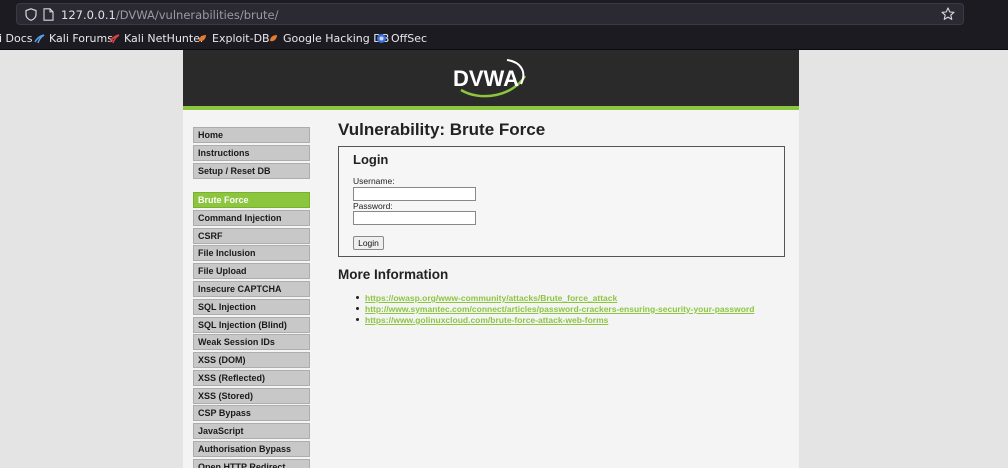 Image resolution: width=1008 pixels, height=468 pixels. Describe the element at coordinates (251, 135) in the screenshot. I see `menu-item-home: Home` at that location.